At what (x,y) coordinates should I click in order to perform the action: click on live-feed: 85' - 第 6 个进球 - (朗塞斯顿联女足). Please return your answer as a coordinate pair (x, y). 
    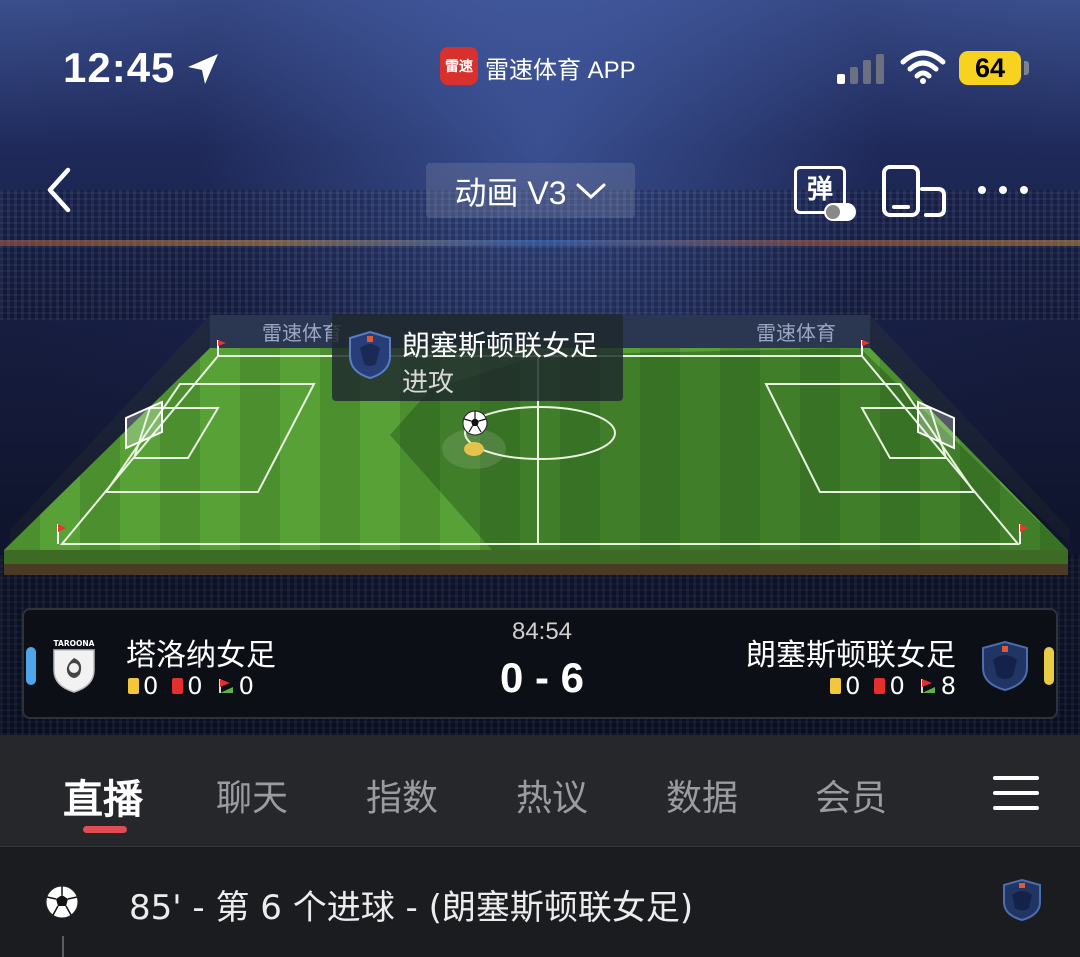
    Looking at the image, I should click on (540, 902).